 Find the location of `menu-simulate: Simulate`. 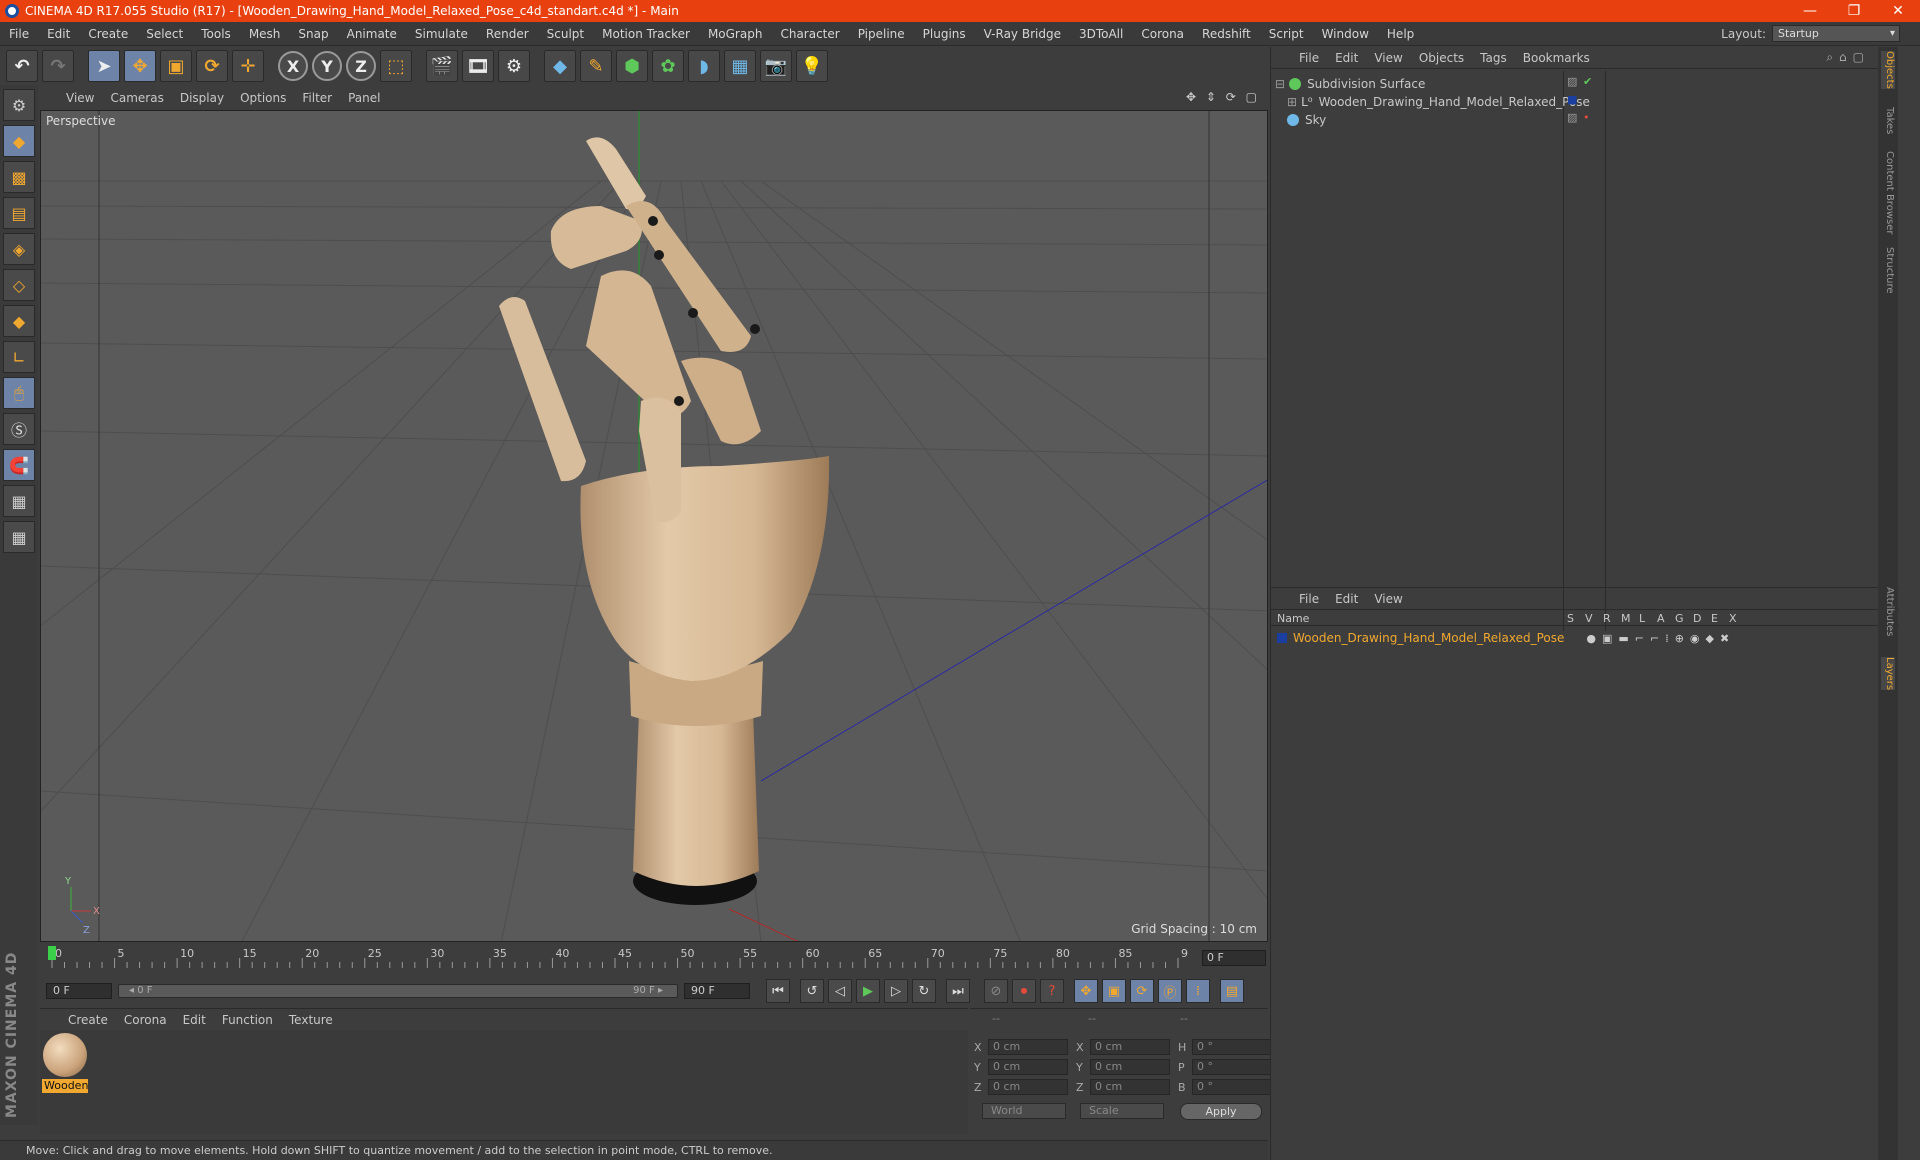

menu-simulate: Simulate is located at coordinates (441, 34).